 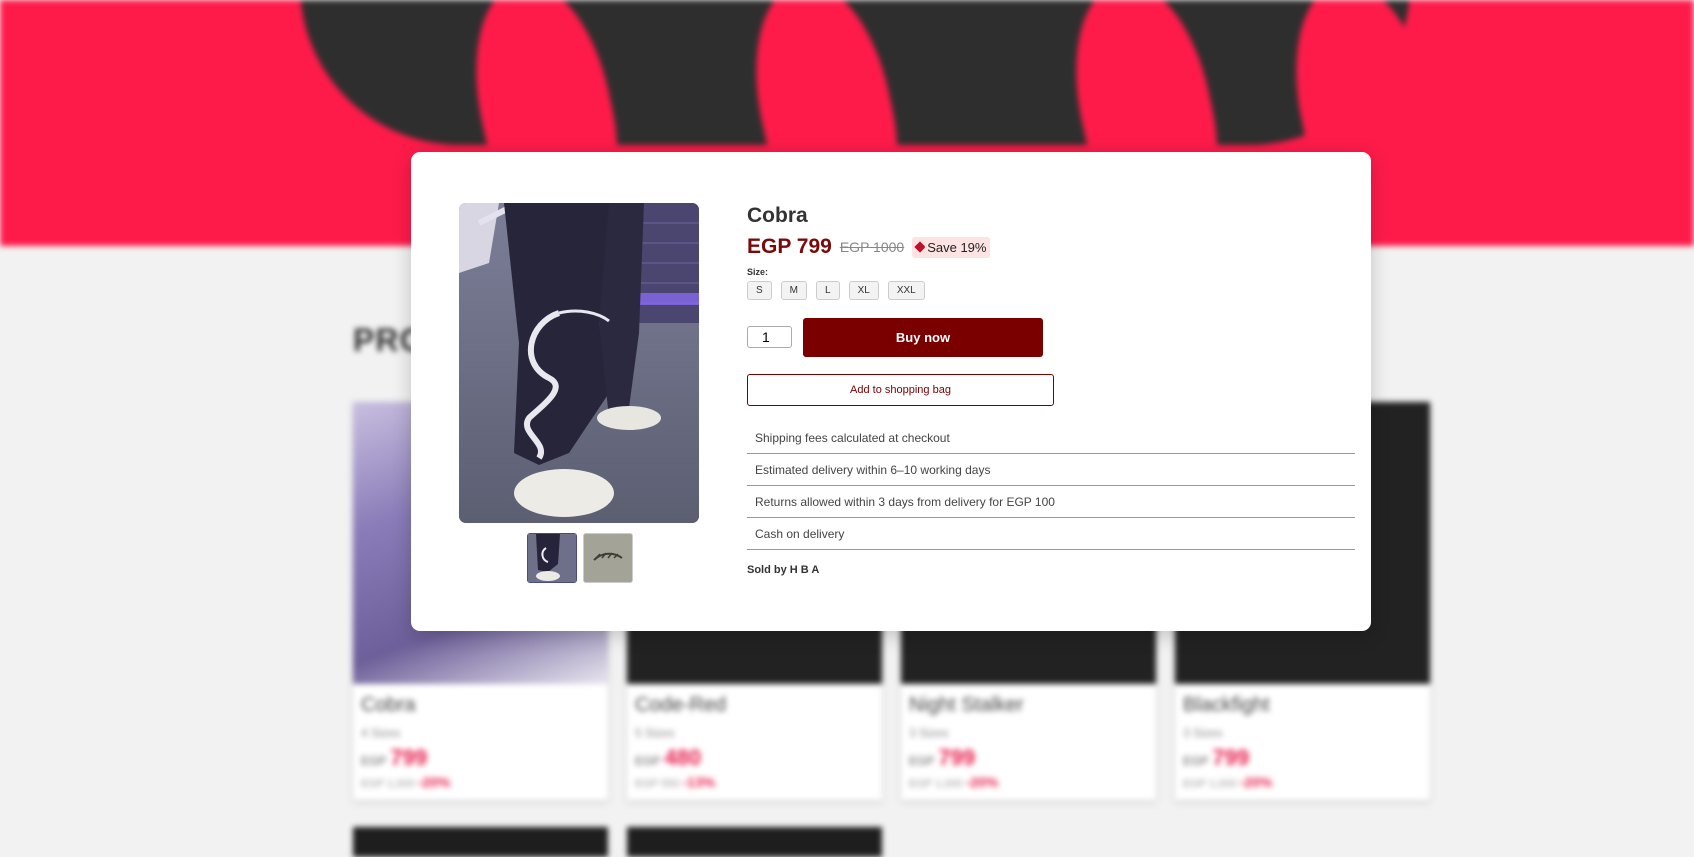 I want to click on current-price: EGP 799, so click(x=789, y=246).